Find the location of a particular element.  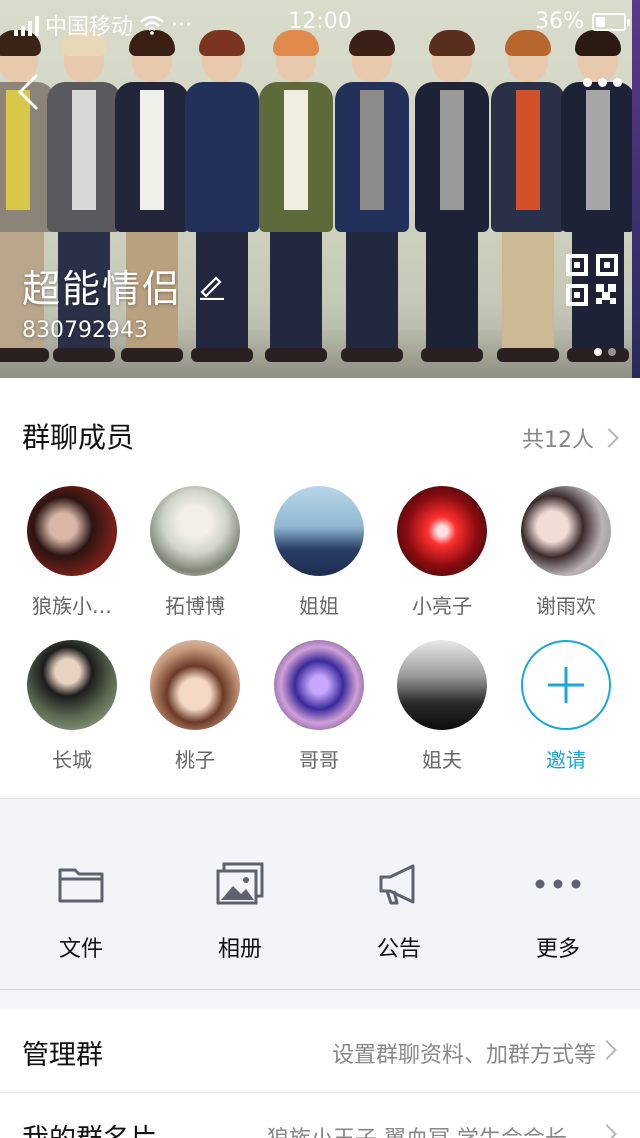

tool-label: 相册 is located at coordinates (239, 949).